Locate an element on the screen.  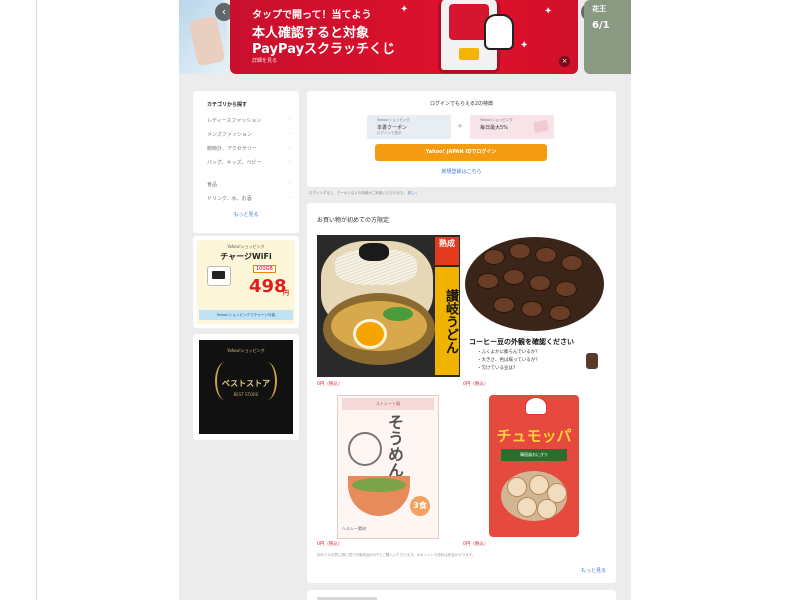
product-image-title: チュモッパ is located at coordinates (534, 436).